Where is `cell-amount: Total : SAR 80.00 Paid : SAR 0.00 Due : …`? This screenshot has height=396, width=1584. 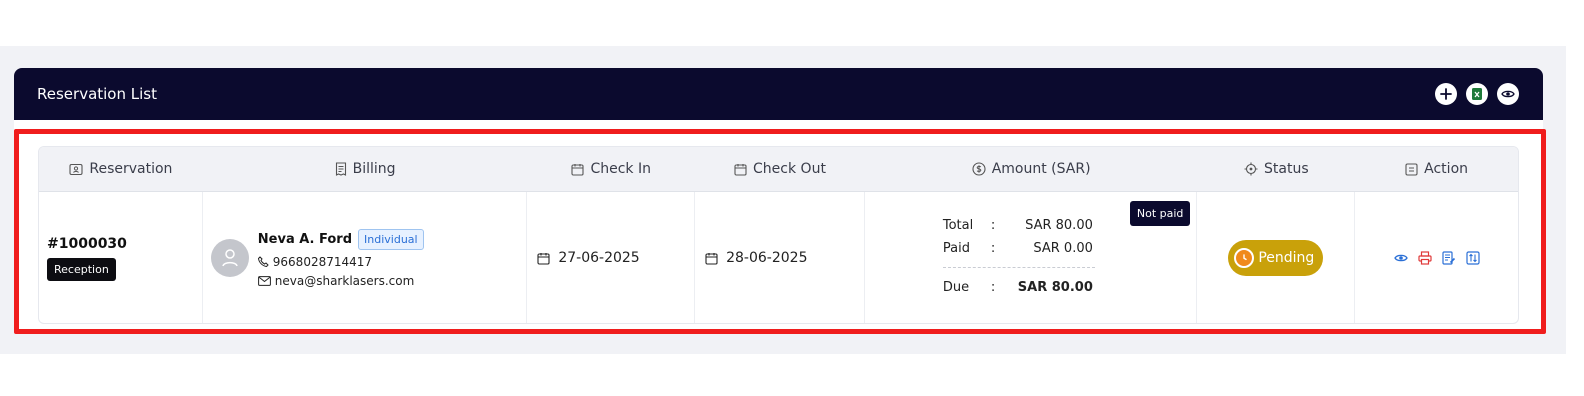
cell-amount: Total : SAR 80.00 Paid : SAR 0.00 Due : … is located at coordinates (1031, 257).